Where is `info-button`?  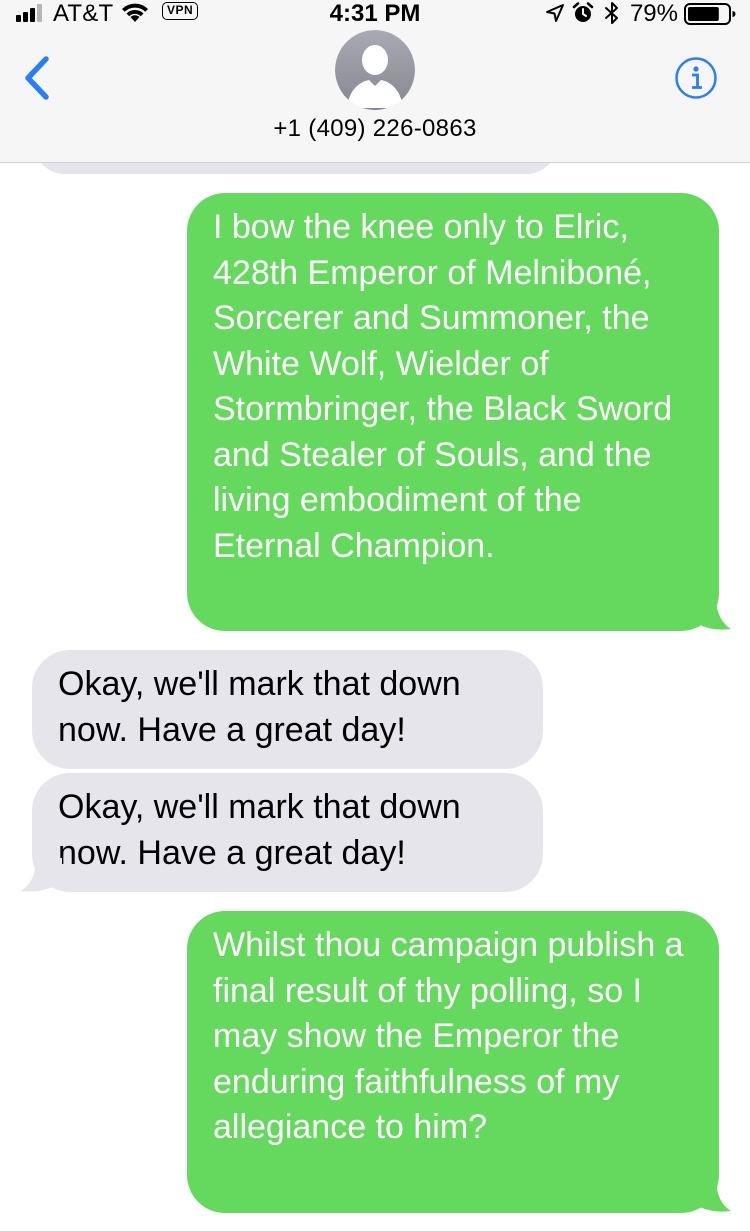
info-button is located at coordinates (696, 78).